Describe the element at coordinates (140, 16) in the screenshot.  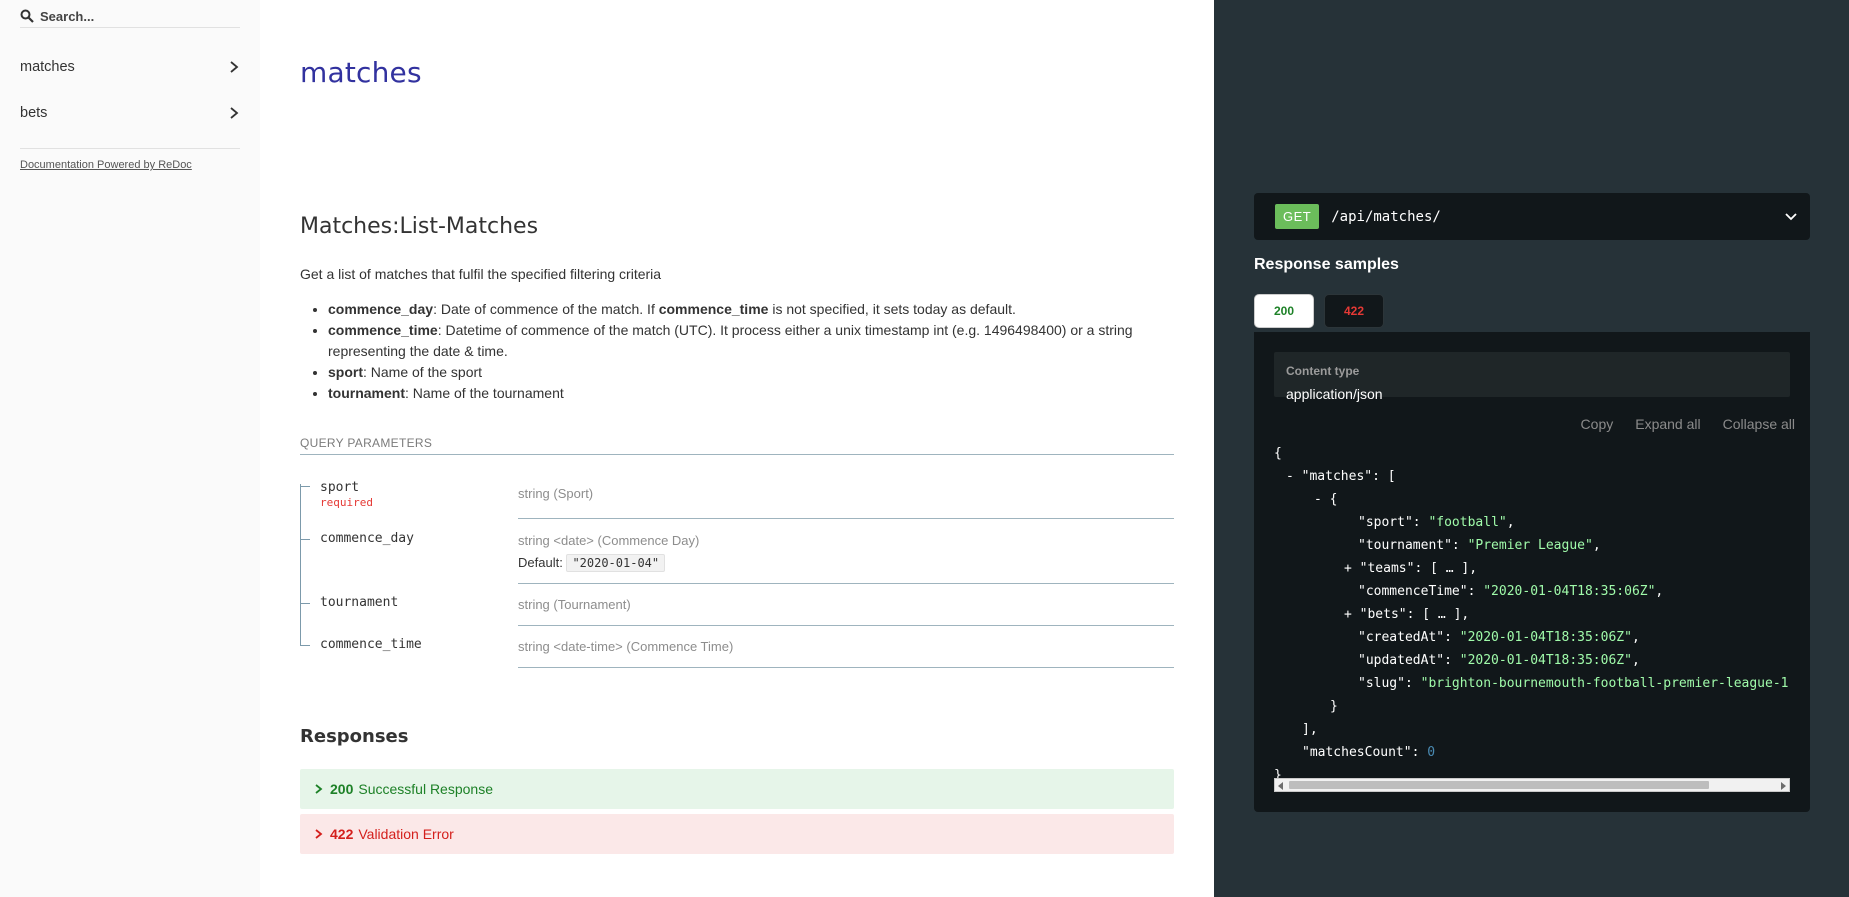
I see `search-input` at that location.